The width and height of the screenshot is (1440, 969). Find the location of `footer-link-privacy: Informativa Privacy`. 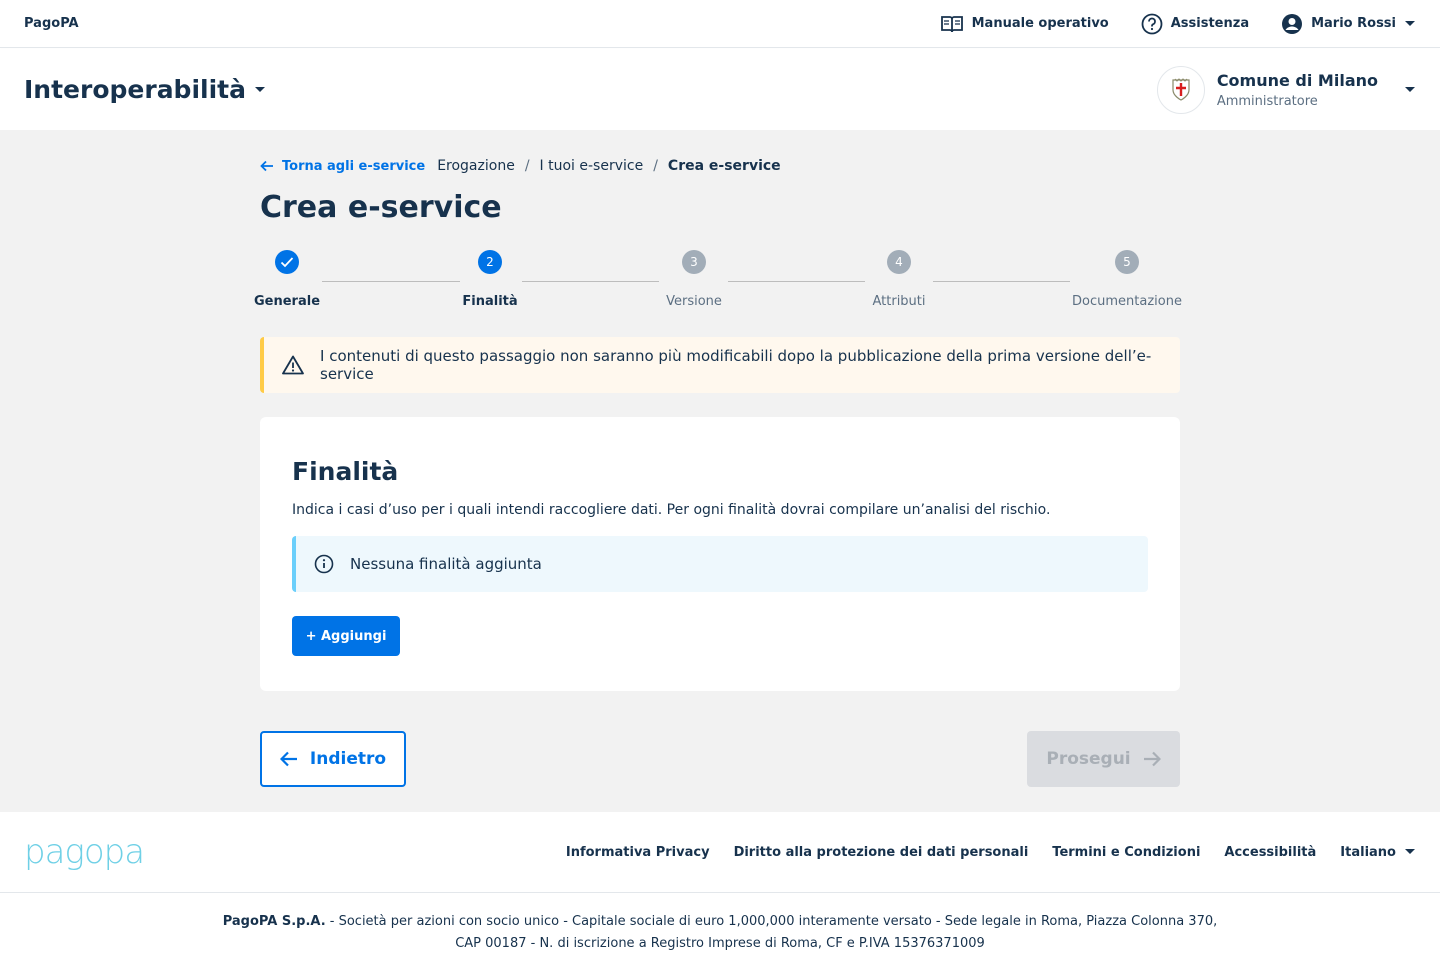

footer-link-privacy: Informativa Privacy is located at coordinates (638, 852).